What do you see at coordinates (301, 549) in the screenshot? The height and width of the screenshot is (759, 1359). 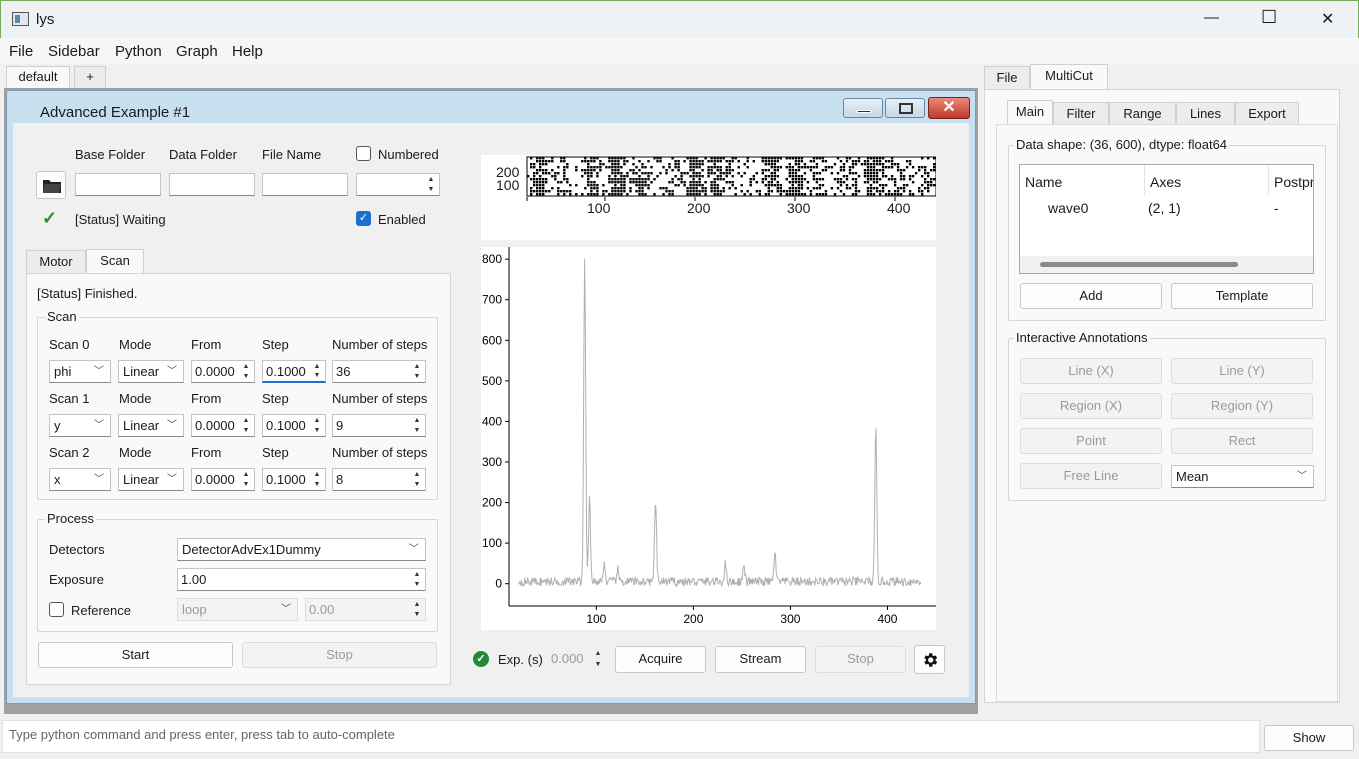 I see `detectors-select: DetectorAdvEx1Dummy ﹀` at bounding box center [301, 549].